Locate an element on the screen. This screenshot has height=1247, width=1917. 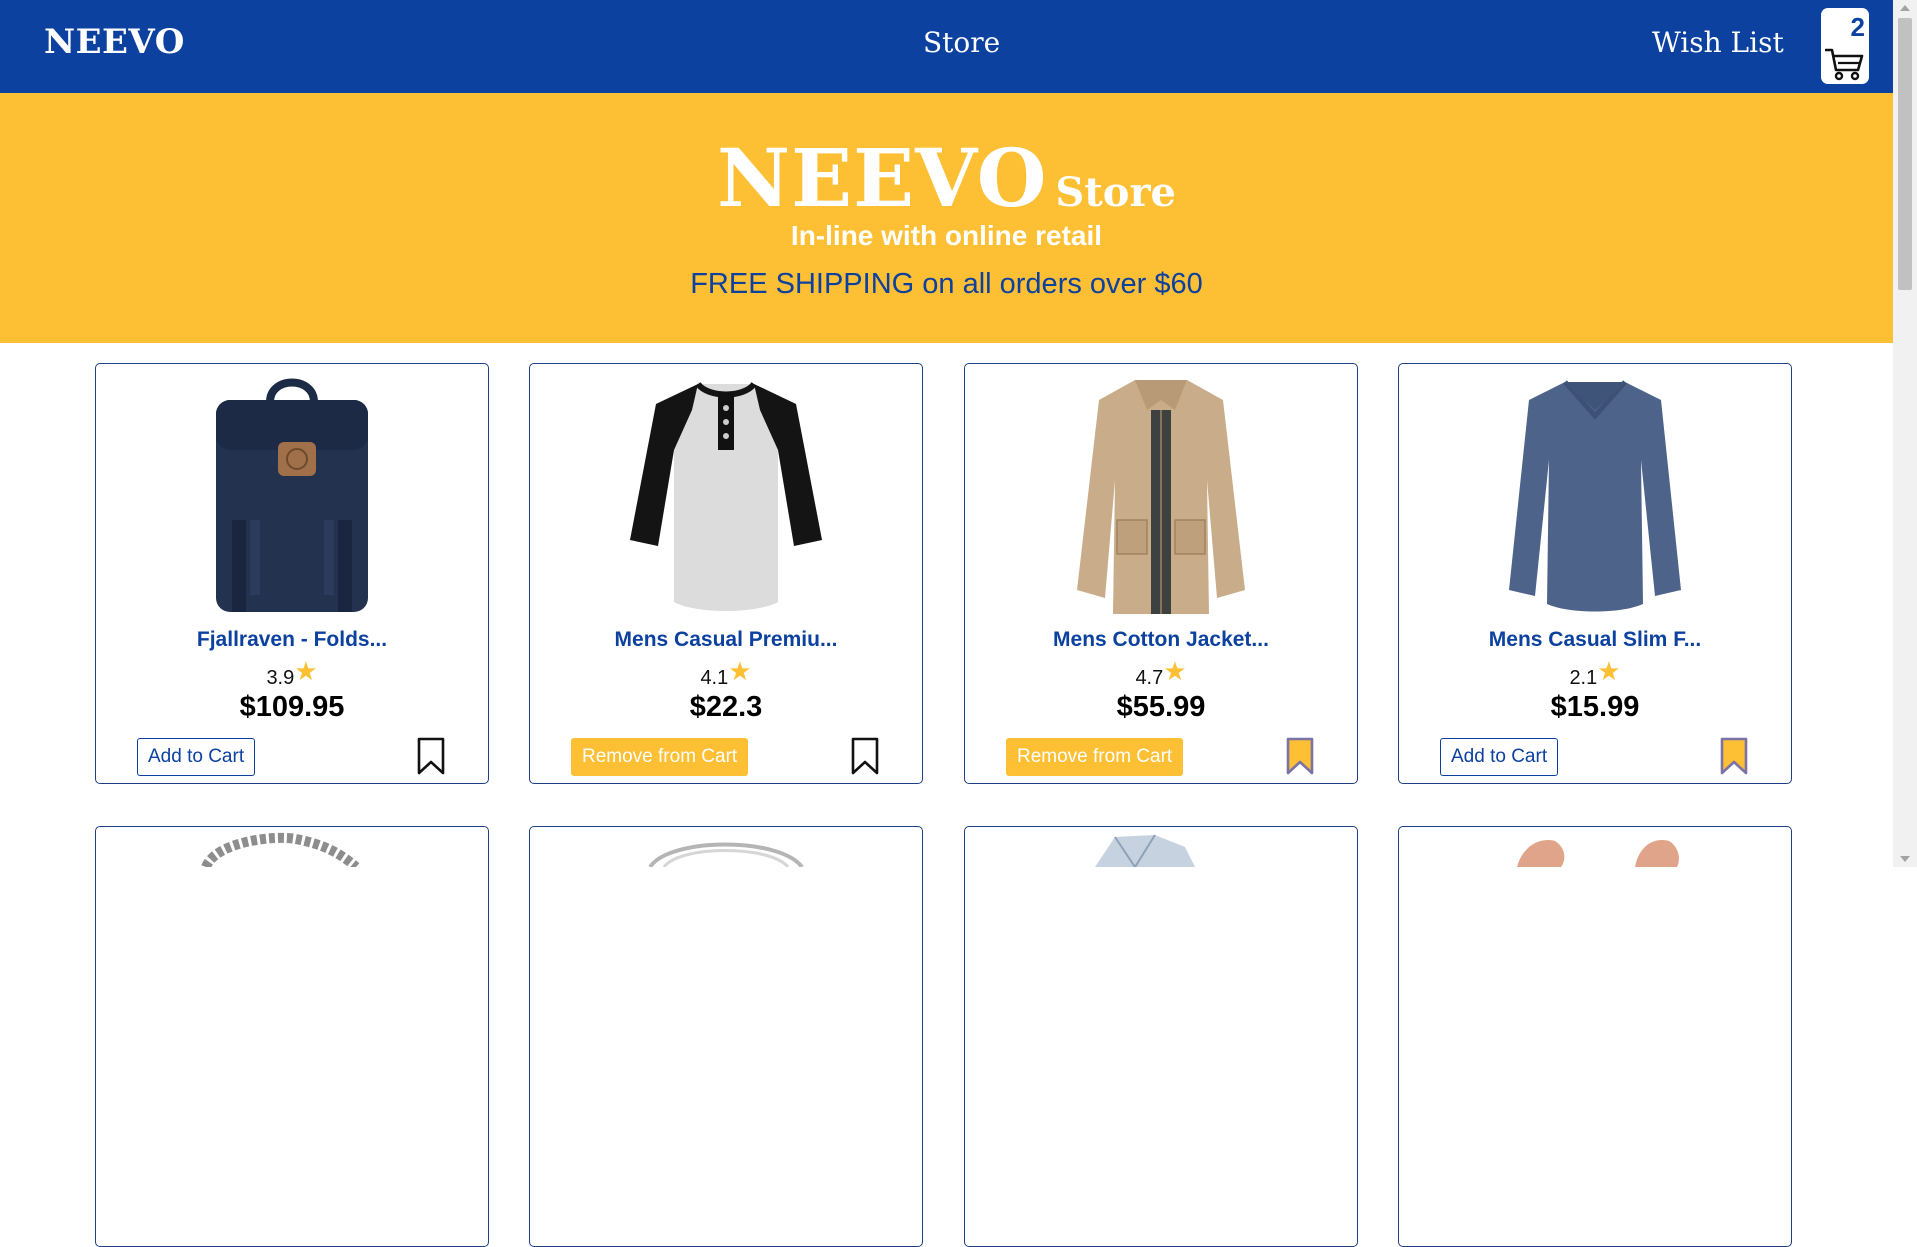
navbar: NEEVO Store Wish List 2 is located at coordinates (946, 46).